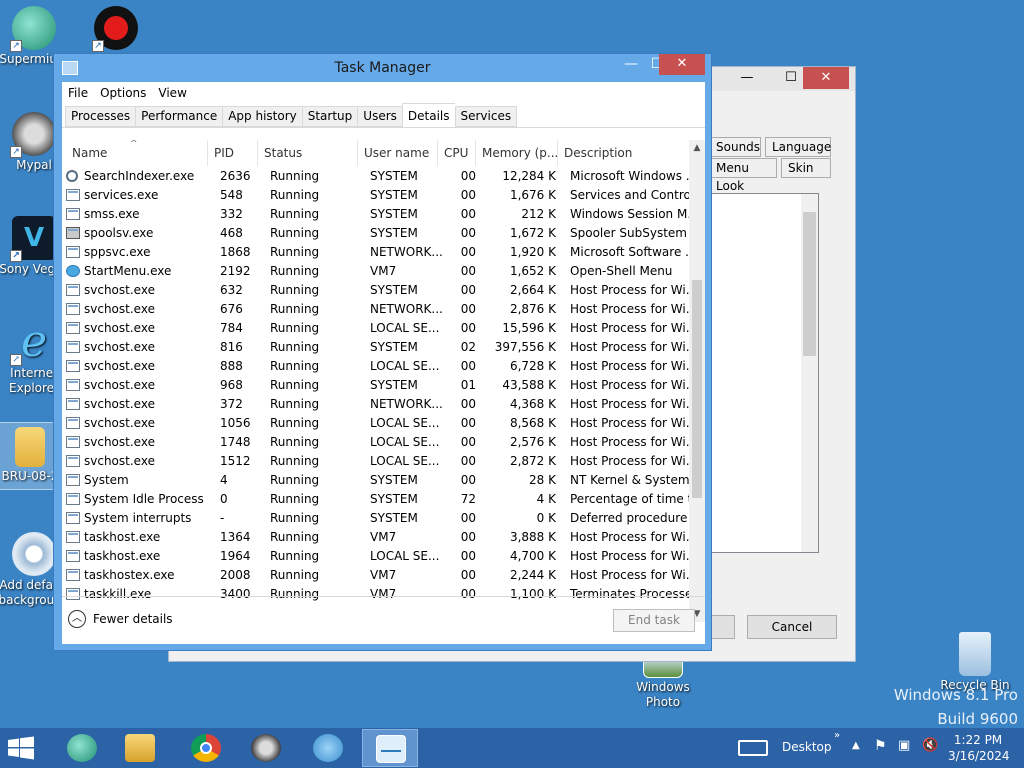  What do you see at coordinates (486, 116) in the screenshot?
I see `tab-services: Services` at bounding box center [486, 116].